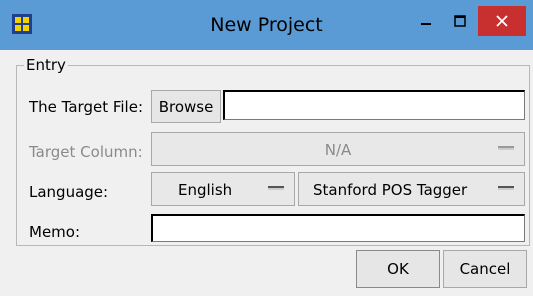 Image resolution: width=533 pixels, height=296 pixels. I want to click on ok-button: OK, so click(398, 269).